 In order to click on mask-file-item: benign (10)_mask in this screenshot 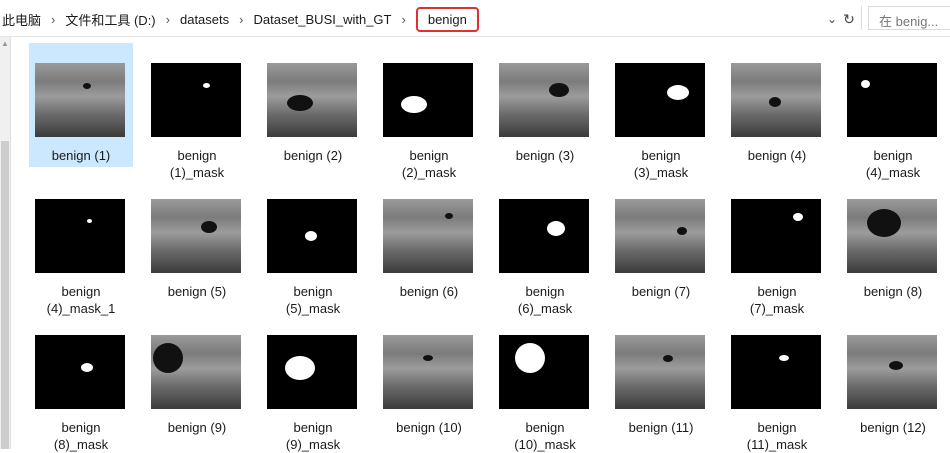, I will do `click(545, 383)`.